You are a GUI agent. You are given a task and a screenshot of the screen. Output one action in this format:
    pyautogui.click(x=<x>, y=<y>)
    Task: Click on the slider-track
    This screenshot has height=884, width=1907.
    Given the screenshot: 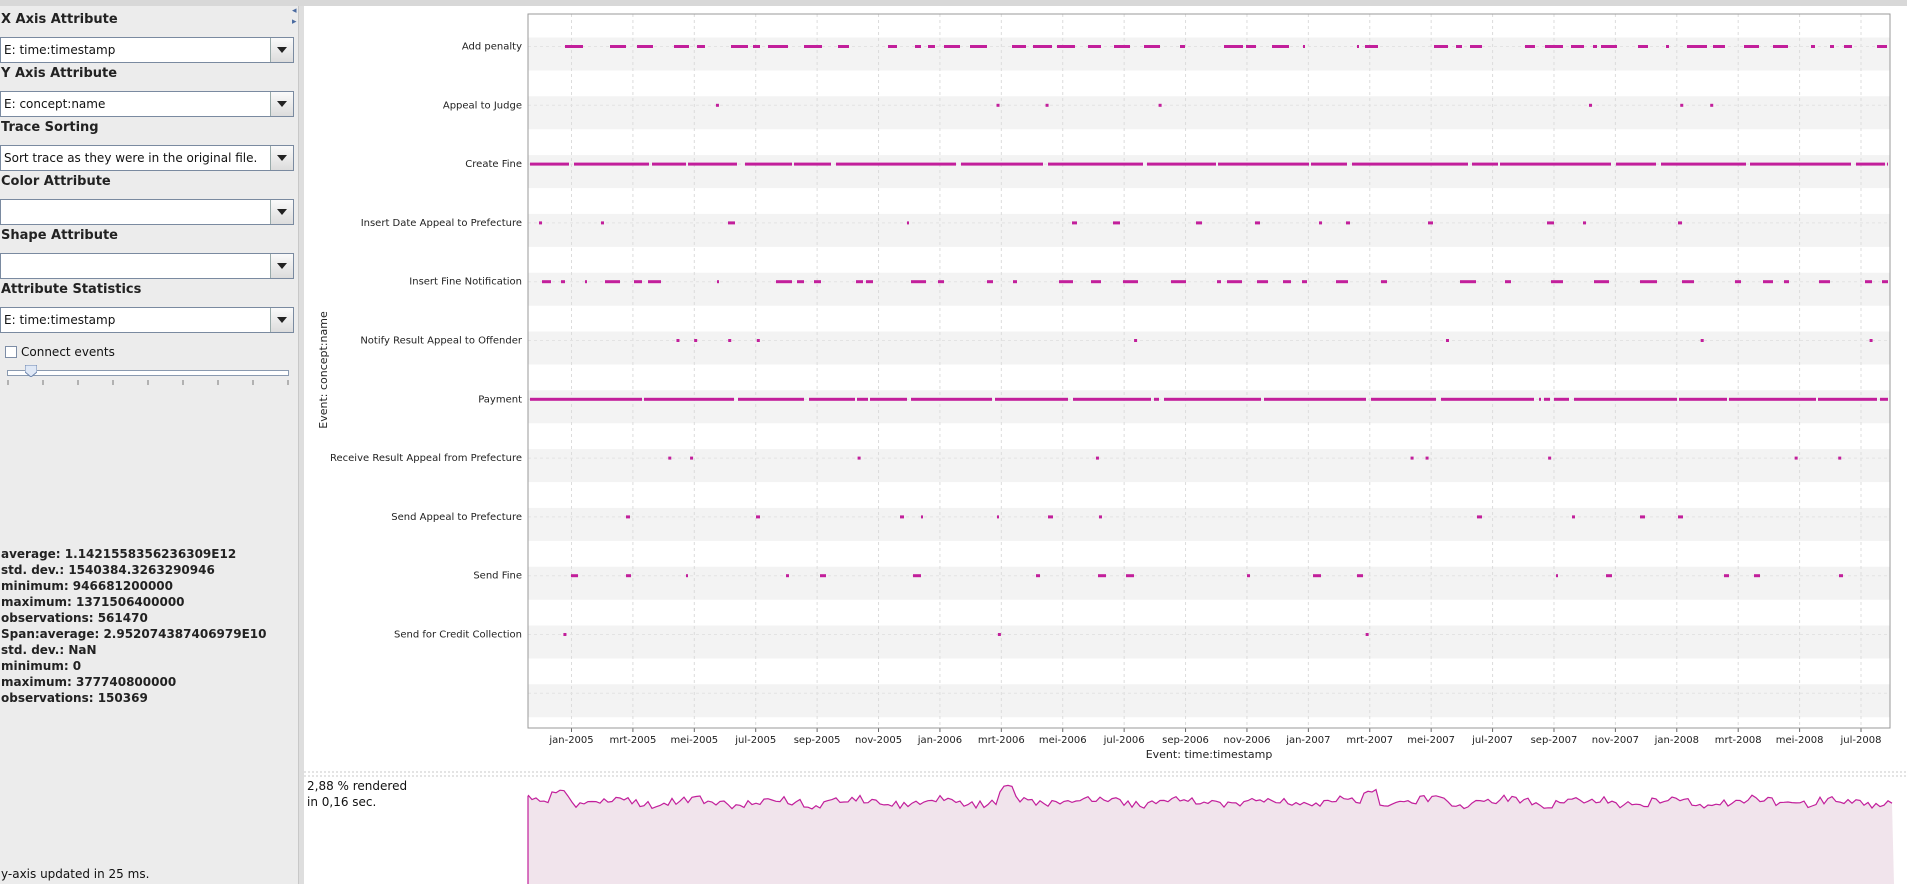 What is the action you would take?
    pyautogui.click(x=148, y=373)
    